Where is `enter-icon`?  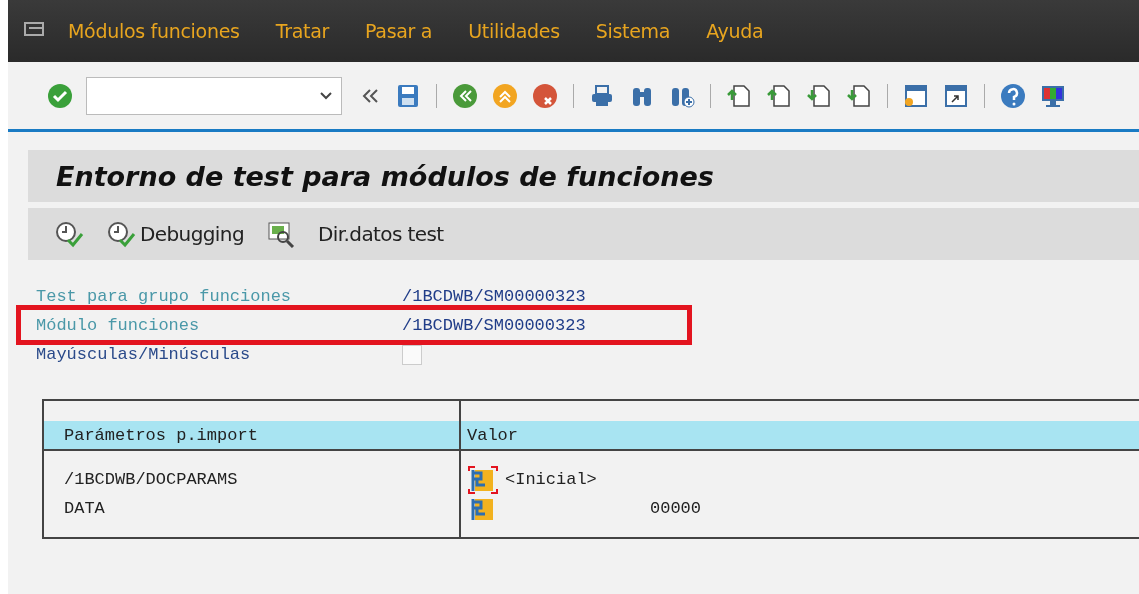
enter-icon is located at coordinates (60, 95).